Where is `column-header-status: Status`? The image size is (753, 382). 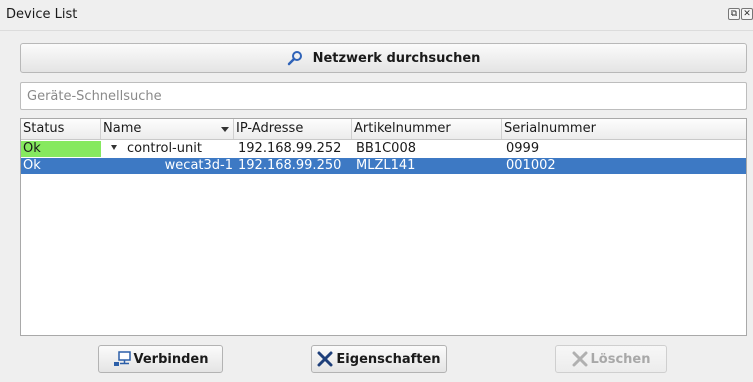
column-header-status: Status is located at coordinates (61, 129).